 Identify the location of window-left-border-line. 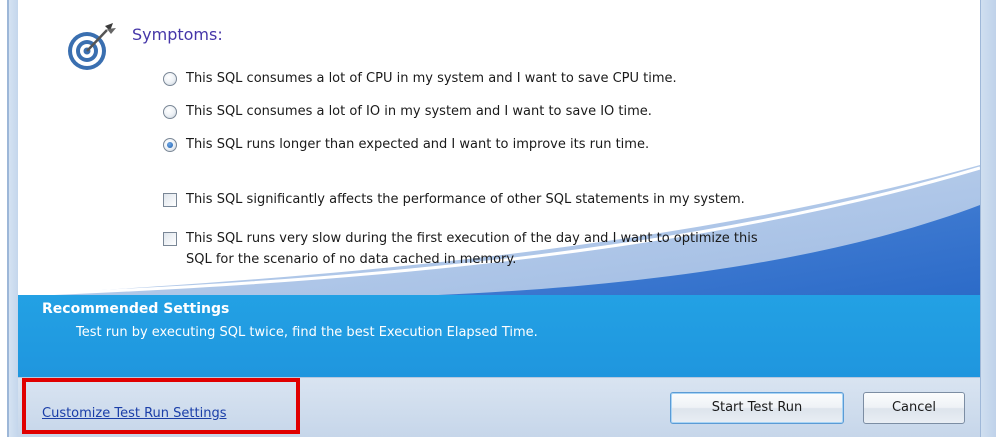
(8, 218).